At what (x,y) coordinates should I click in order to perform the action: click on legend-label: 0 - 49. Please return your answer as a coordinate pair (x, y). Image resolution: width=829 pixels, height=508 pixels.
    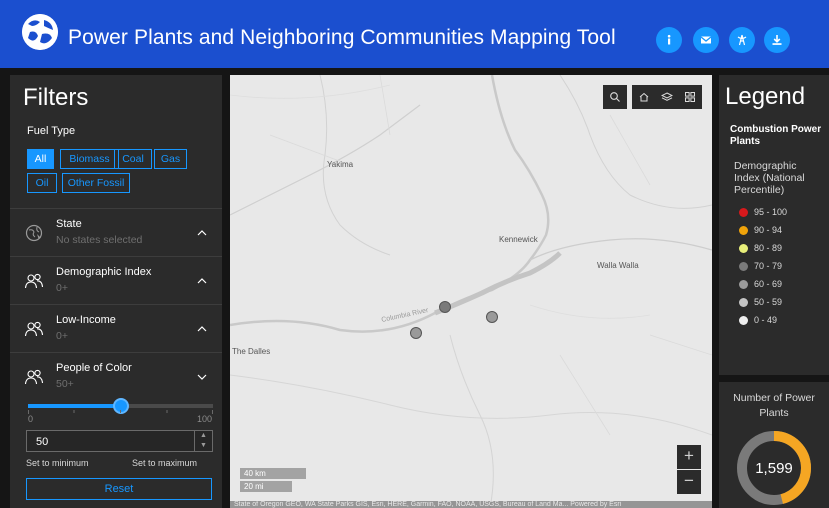
    Looking at the image, I should click on (766, 320).